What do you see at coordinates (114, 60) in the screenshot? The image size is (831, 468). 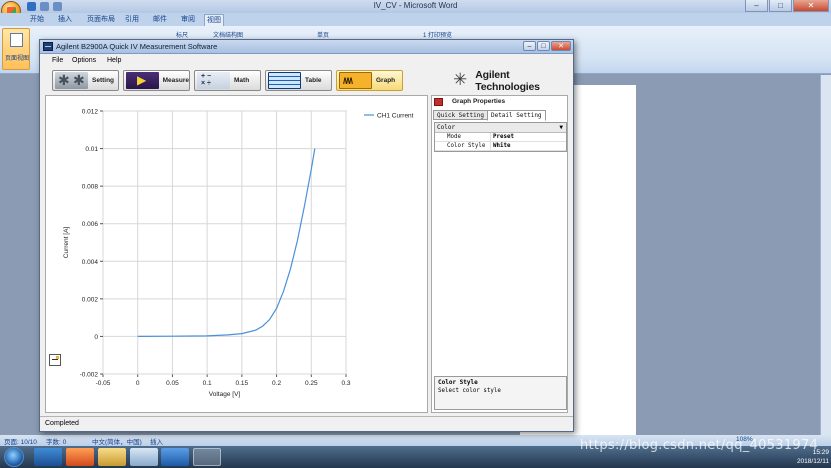 I see `menu-help: Help` at bounding box center [114, 60].